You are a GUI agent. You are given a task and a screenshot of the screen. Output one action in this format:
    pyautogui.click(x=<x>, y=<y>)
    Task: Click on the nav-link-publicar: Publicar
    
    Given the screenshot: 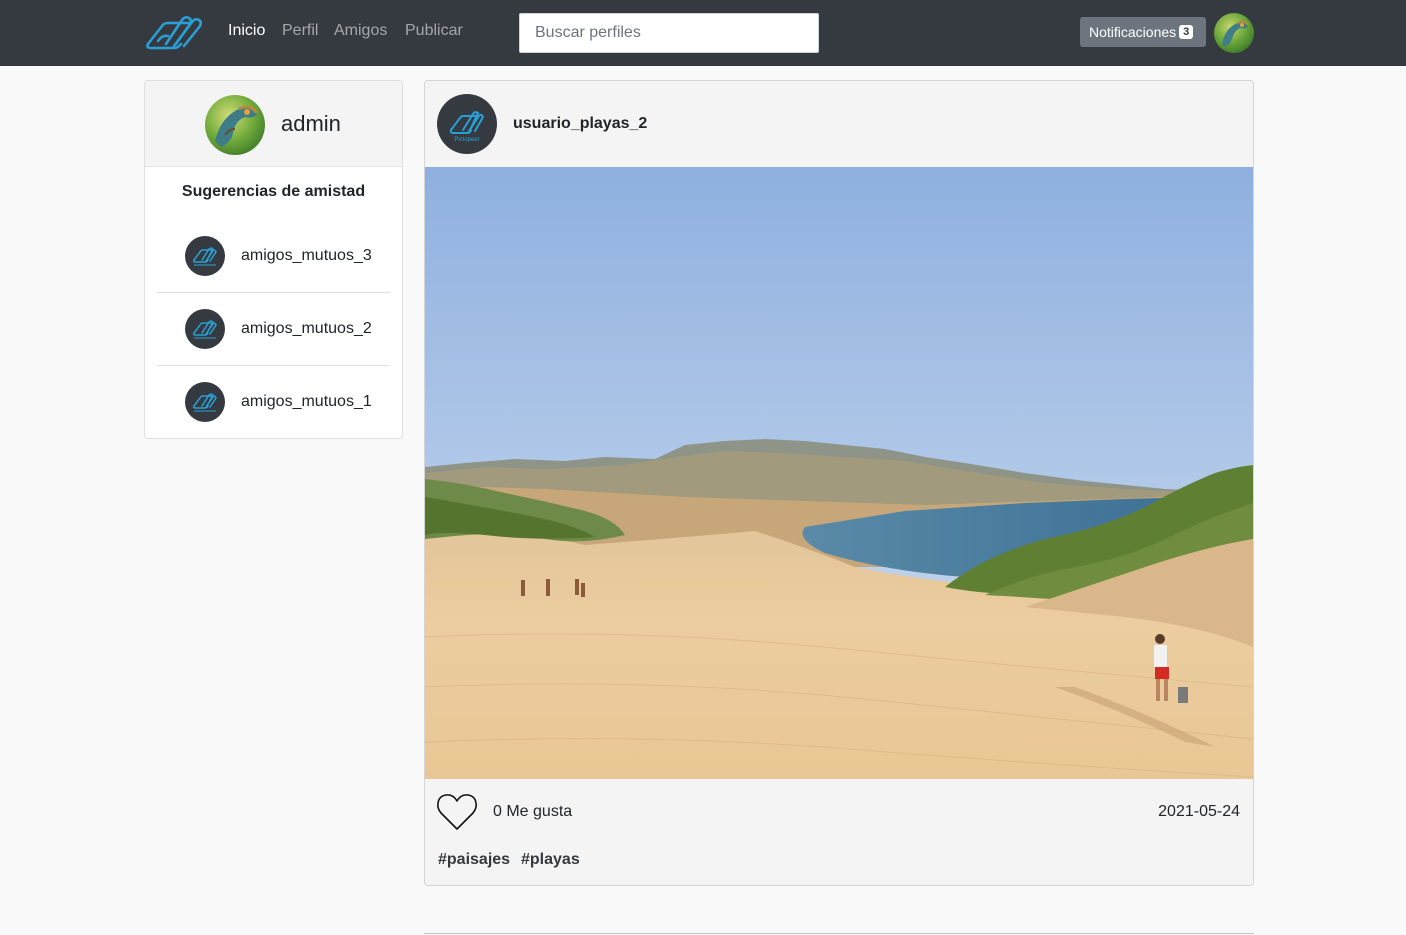 What is the action you would take?
    pyautogui.click(x=434, y=31)
    